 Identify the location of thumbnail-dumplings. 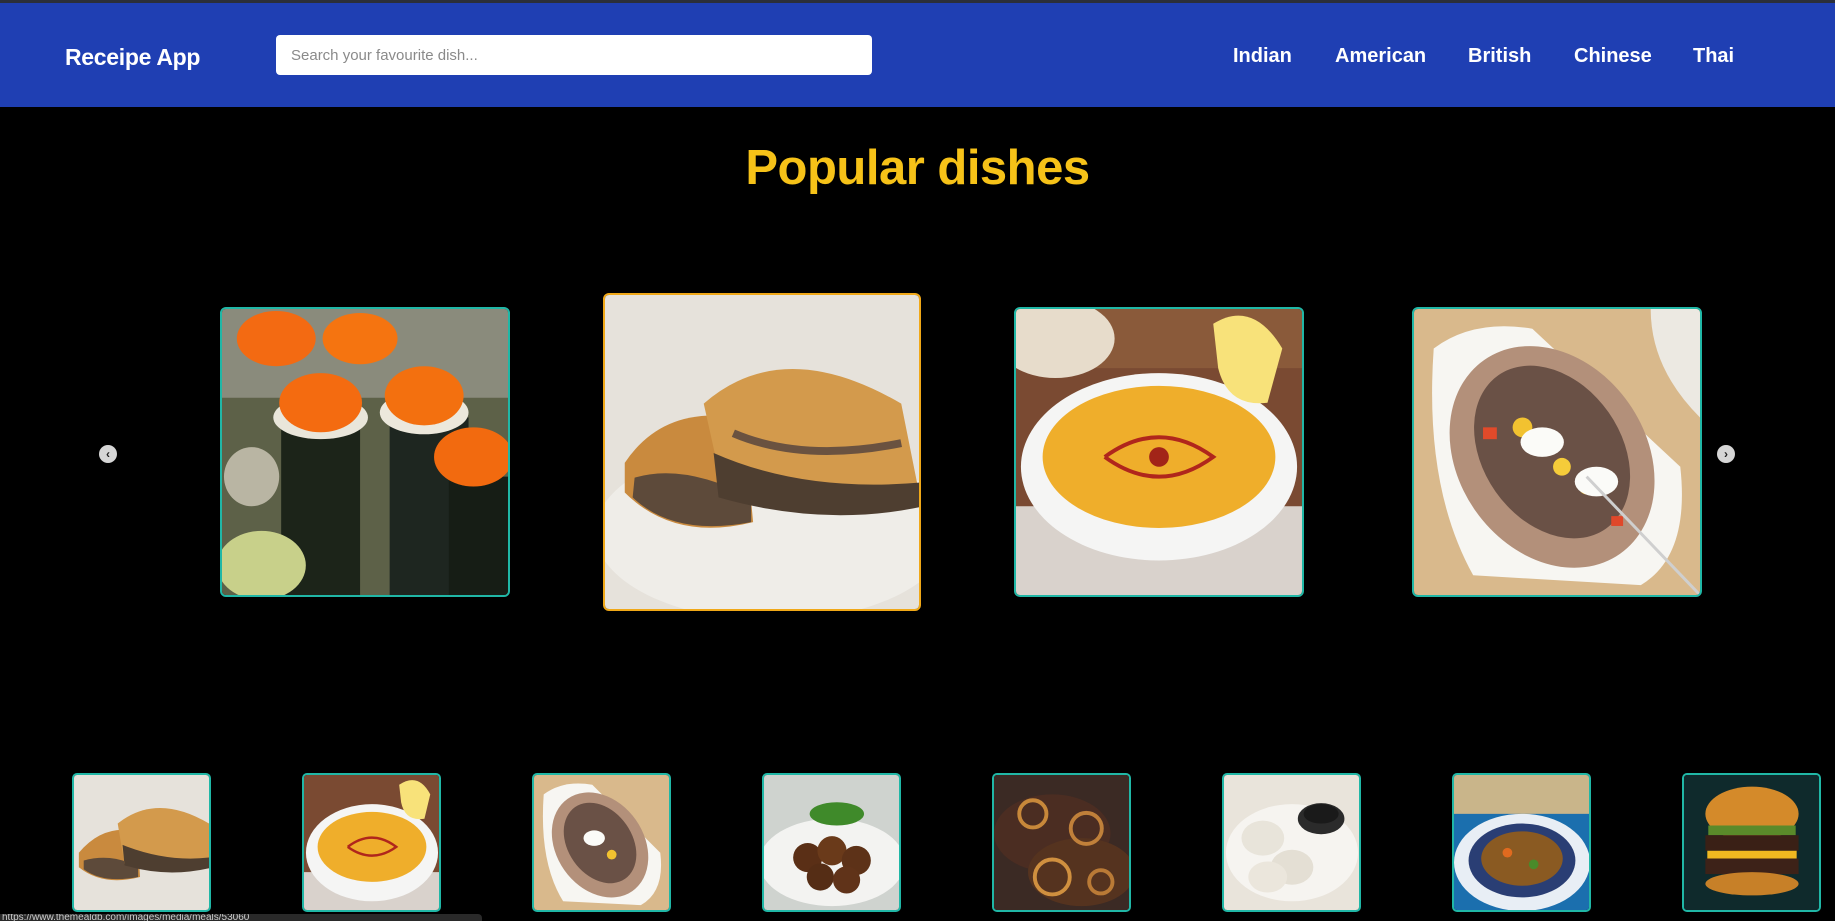
(1291, 842).